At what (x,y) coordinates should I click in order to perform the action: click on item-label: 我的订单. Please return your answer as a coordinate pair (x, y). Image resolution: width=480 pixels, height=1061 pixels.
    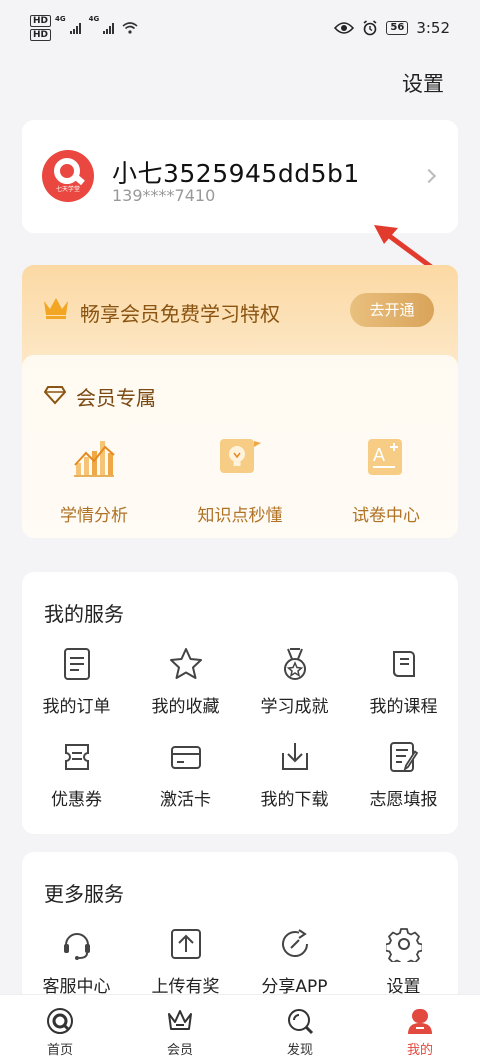
    Looking at the image, I should click on (76, 707).